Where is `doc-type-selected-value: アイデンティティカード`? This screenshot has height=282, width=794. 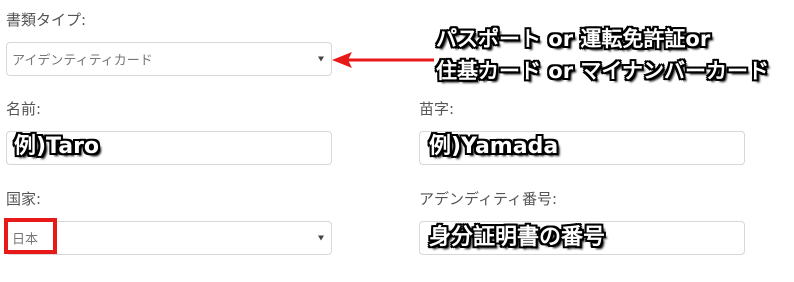 doc-type-selected-value: アイデンティティカード is located at coordinates (82, 61).